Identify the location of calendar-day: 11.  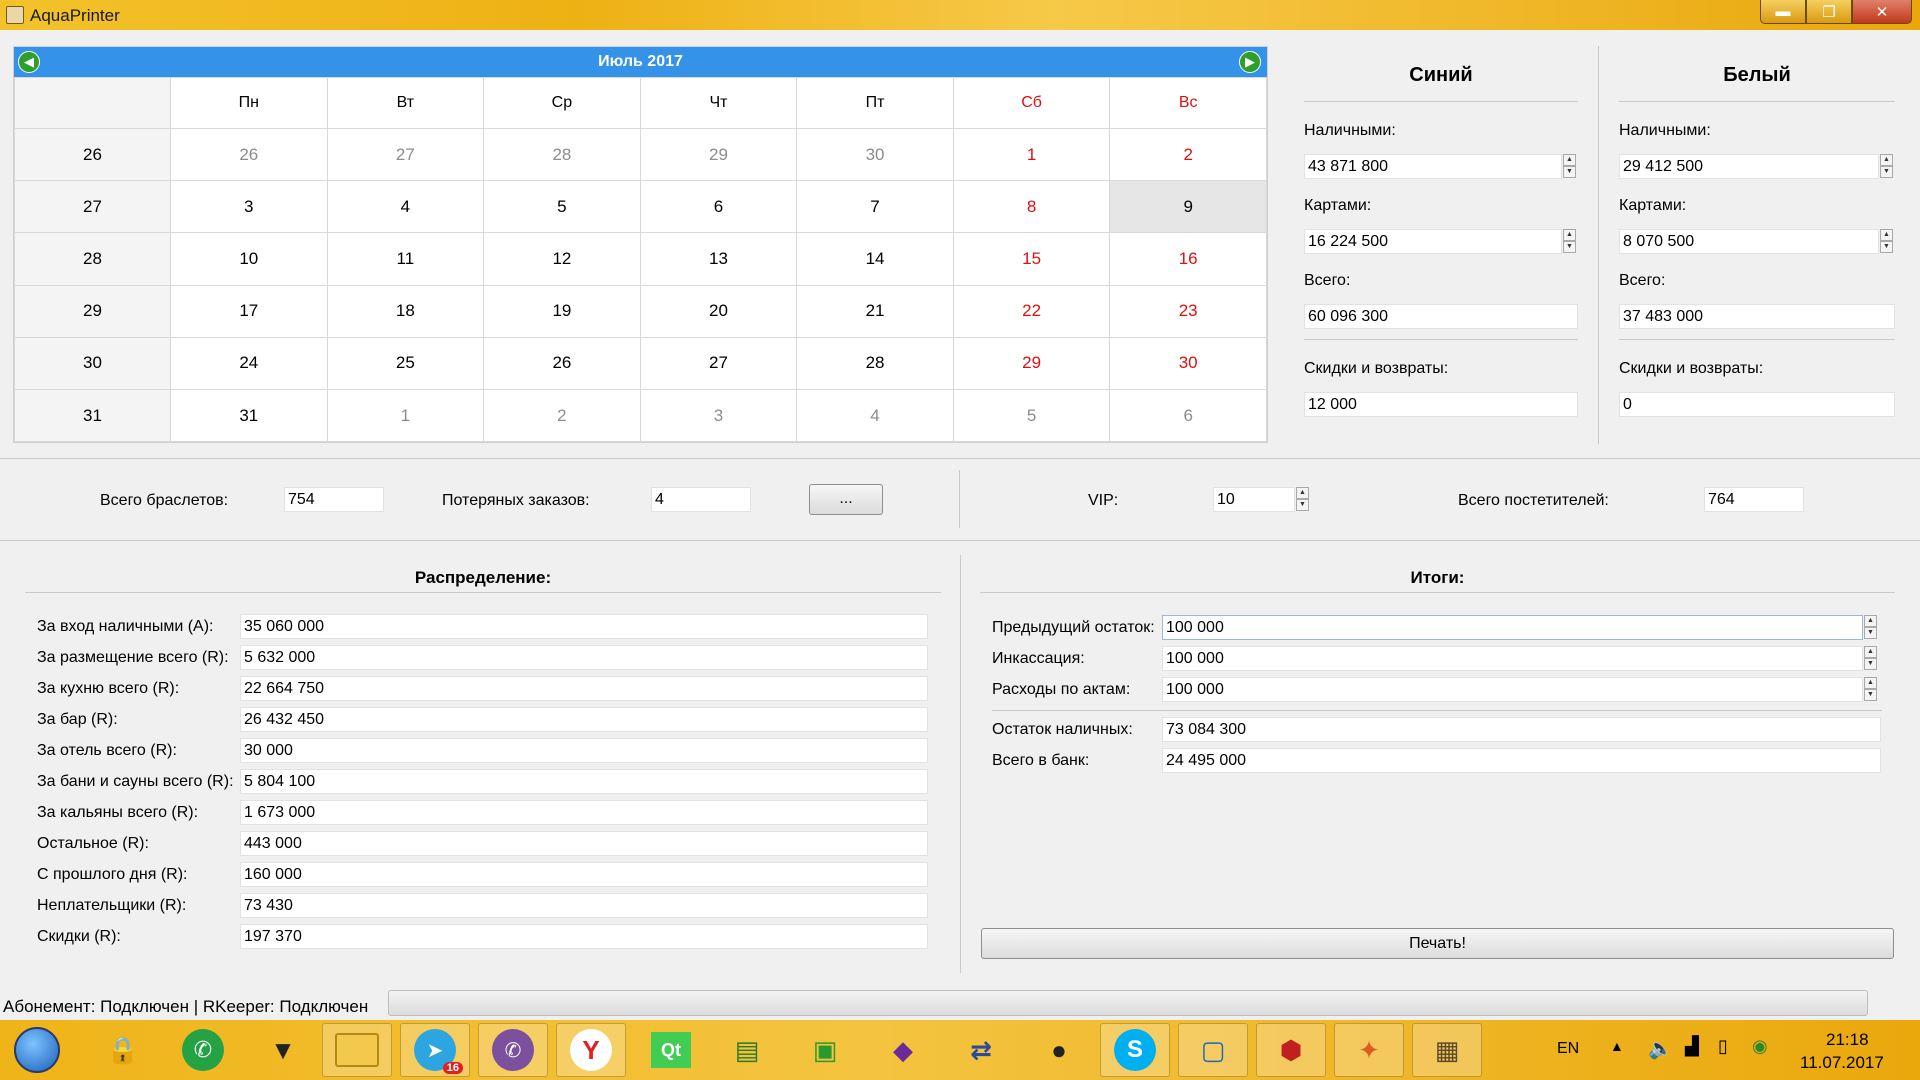
(405, 259).